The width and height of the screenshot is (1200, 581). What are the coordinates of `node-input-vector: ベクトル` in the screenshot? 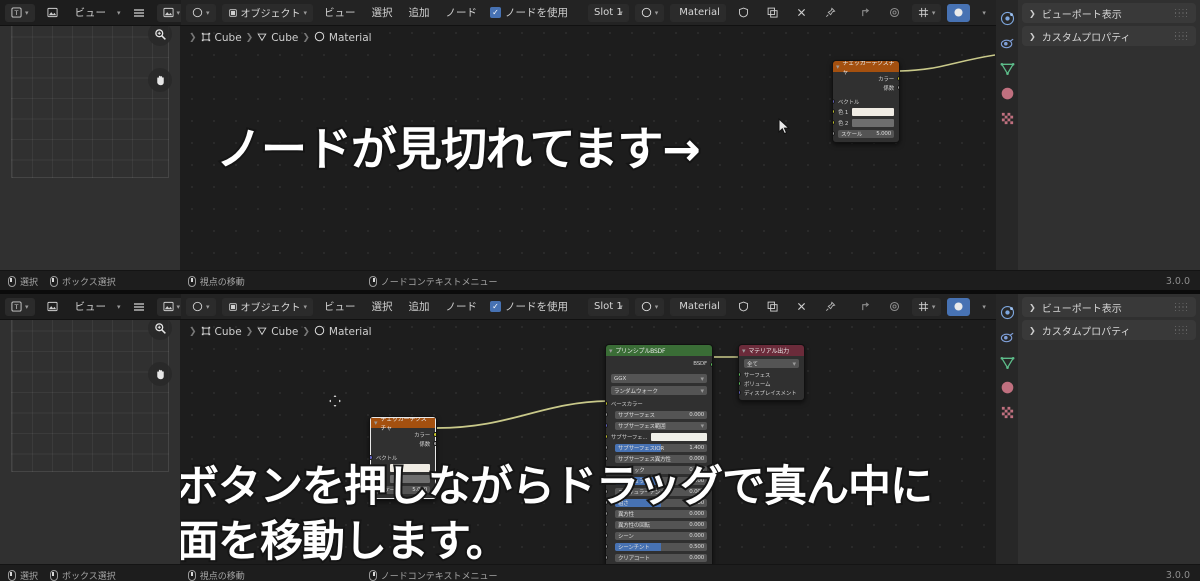 It's located at (866, 101).